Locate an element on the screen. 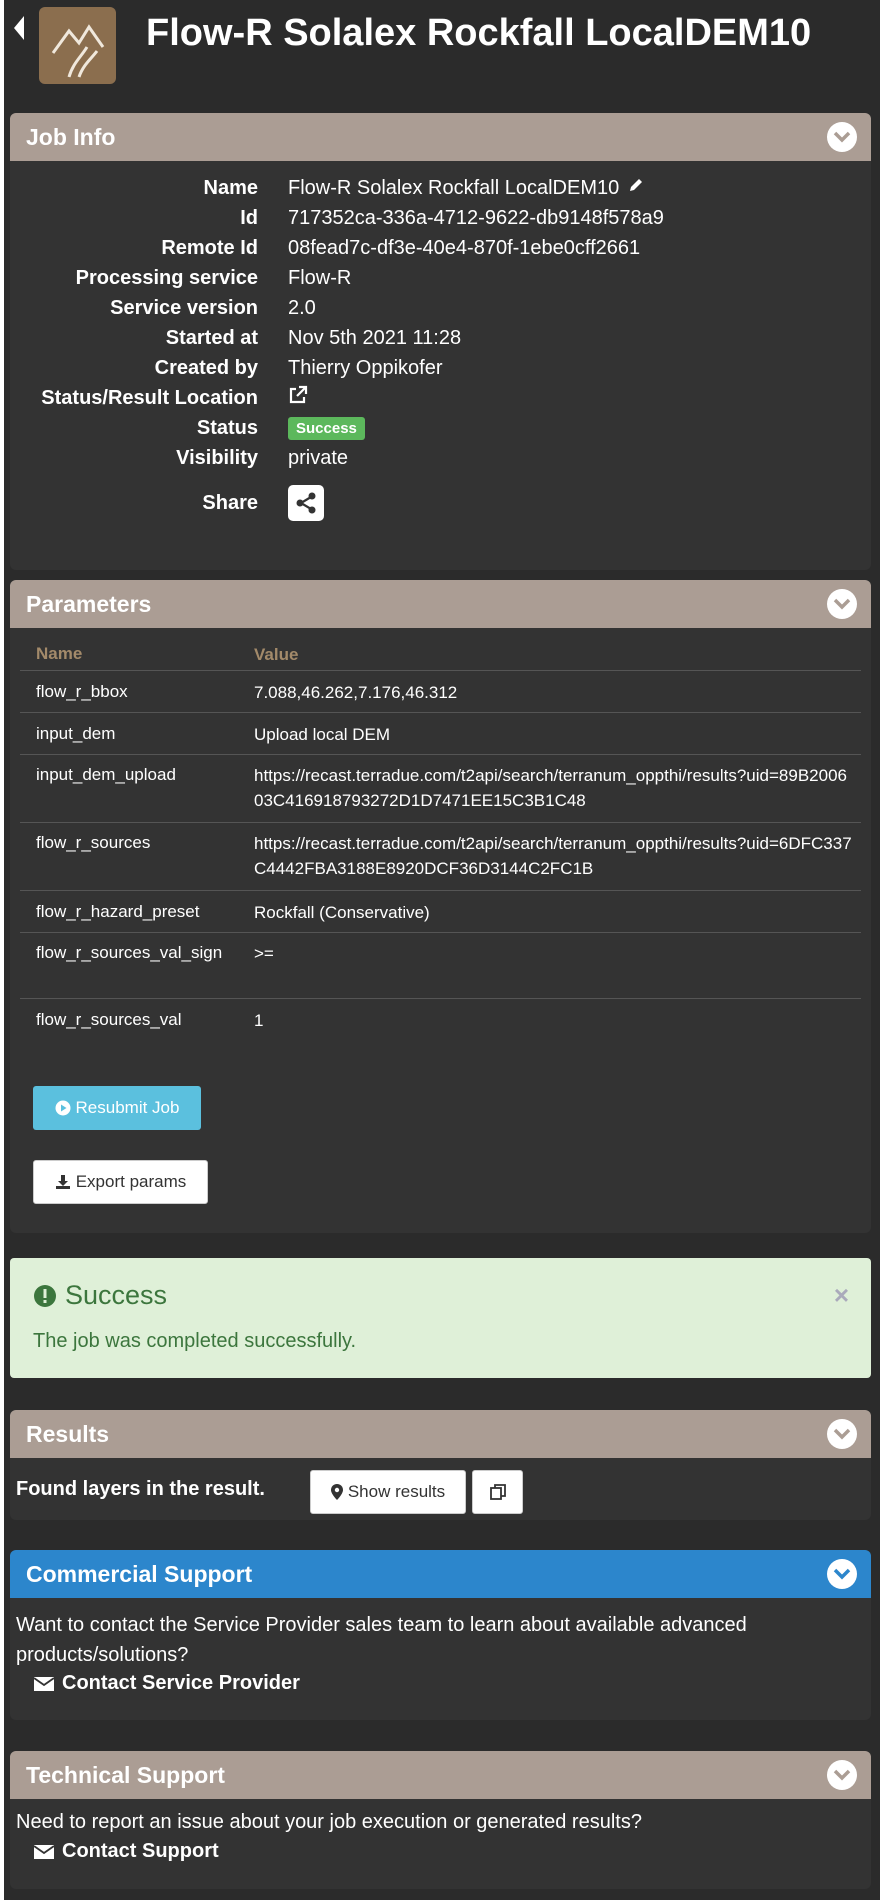  panel-title: Commercial Support is located at coordinates (139, 1573).